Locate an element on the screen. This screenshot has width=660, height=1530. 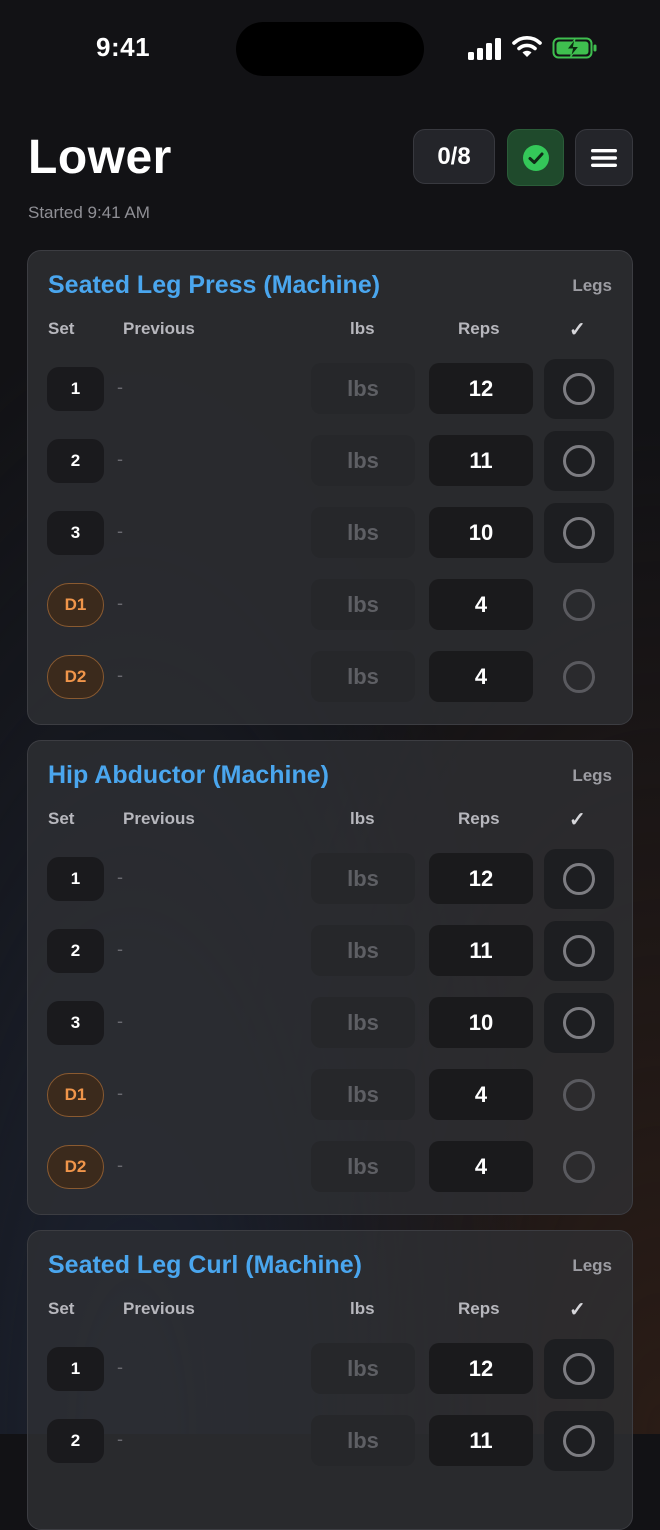
dynamic-island is located at coordinates (330, 49).